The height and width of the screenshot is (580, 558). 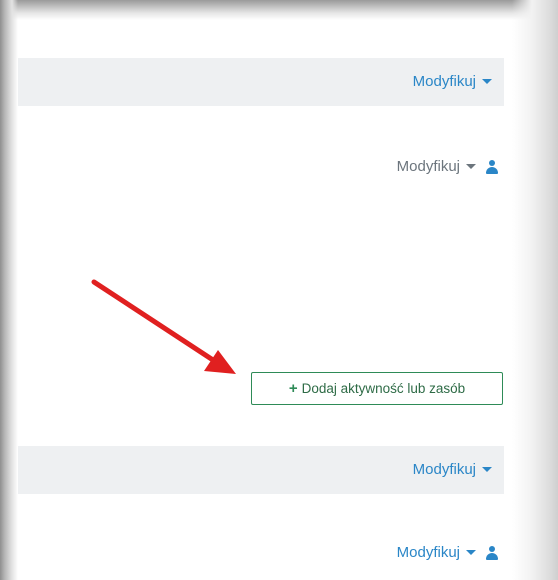 I want to click on section-header-2: Modyfikuj, so click(x=261, y=470).